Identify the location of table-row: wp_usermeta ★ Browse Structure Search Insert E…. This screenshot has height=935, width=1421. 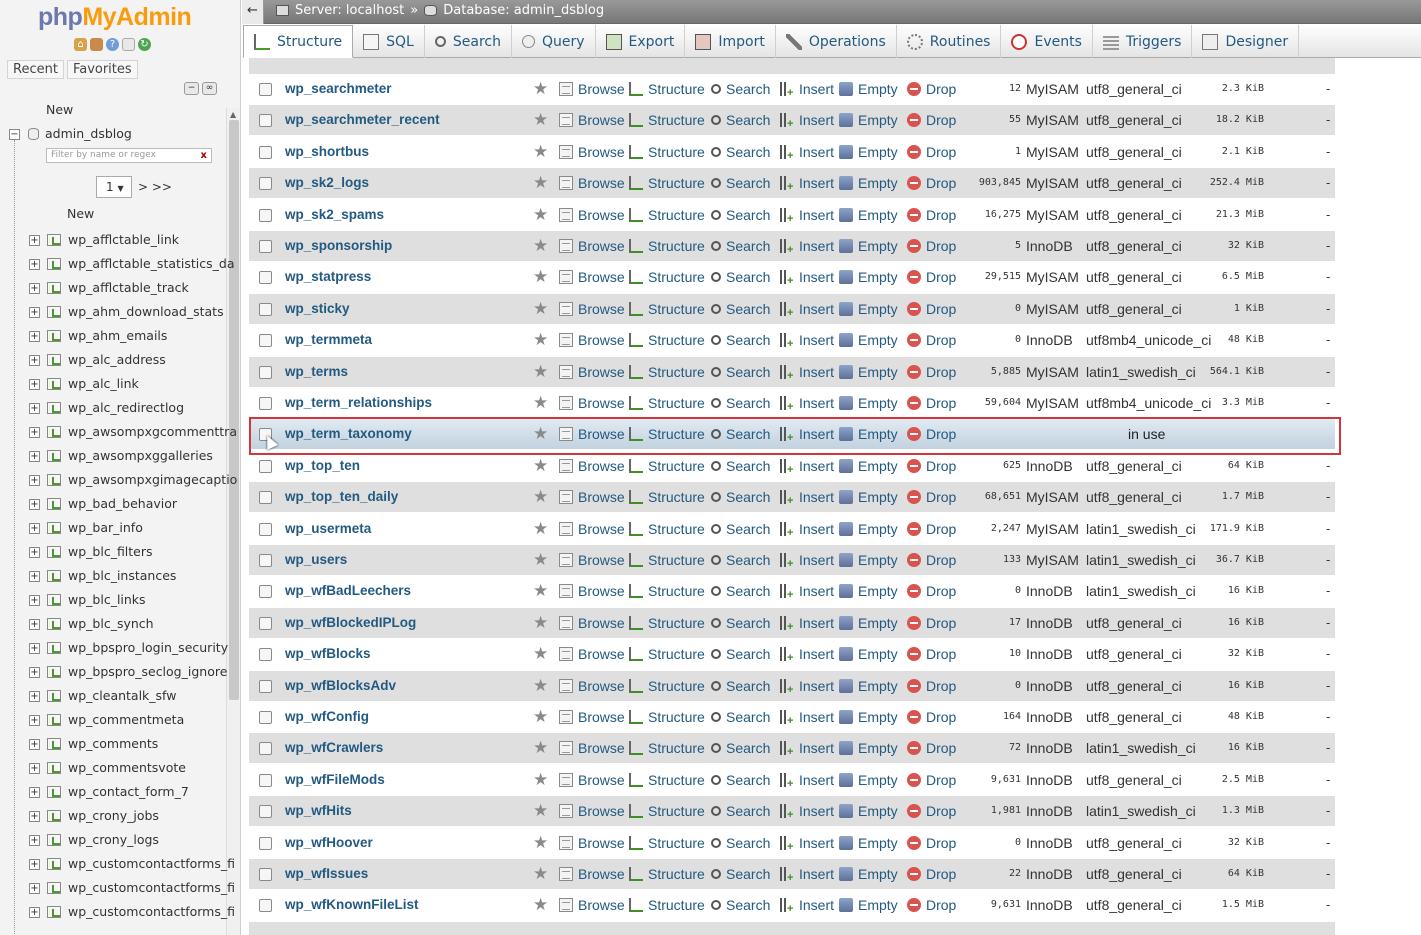
(792, 530).